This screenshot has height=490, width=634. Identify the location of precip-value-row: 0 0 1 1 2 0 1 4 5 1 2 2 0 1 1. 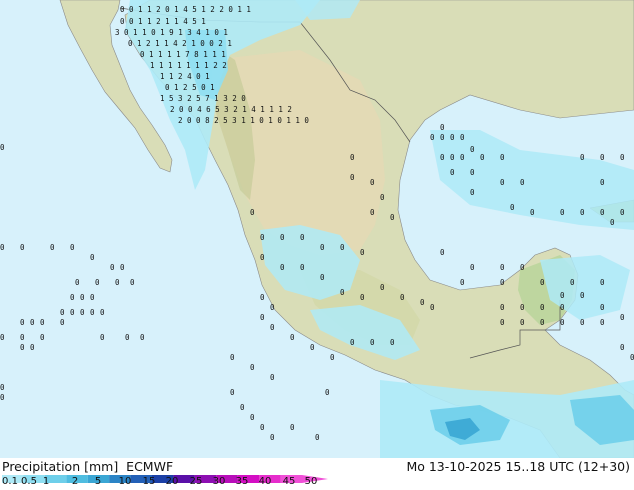
(185, 9).